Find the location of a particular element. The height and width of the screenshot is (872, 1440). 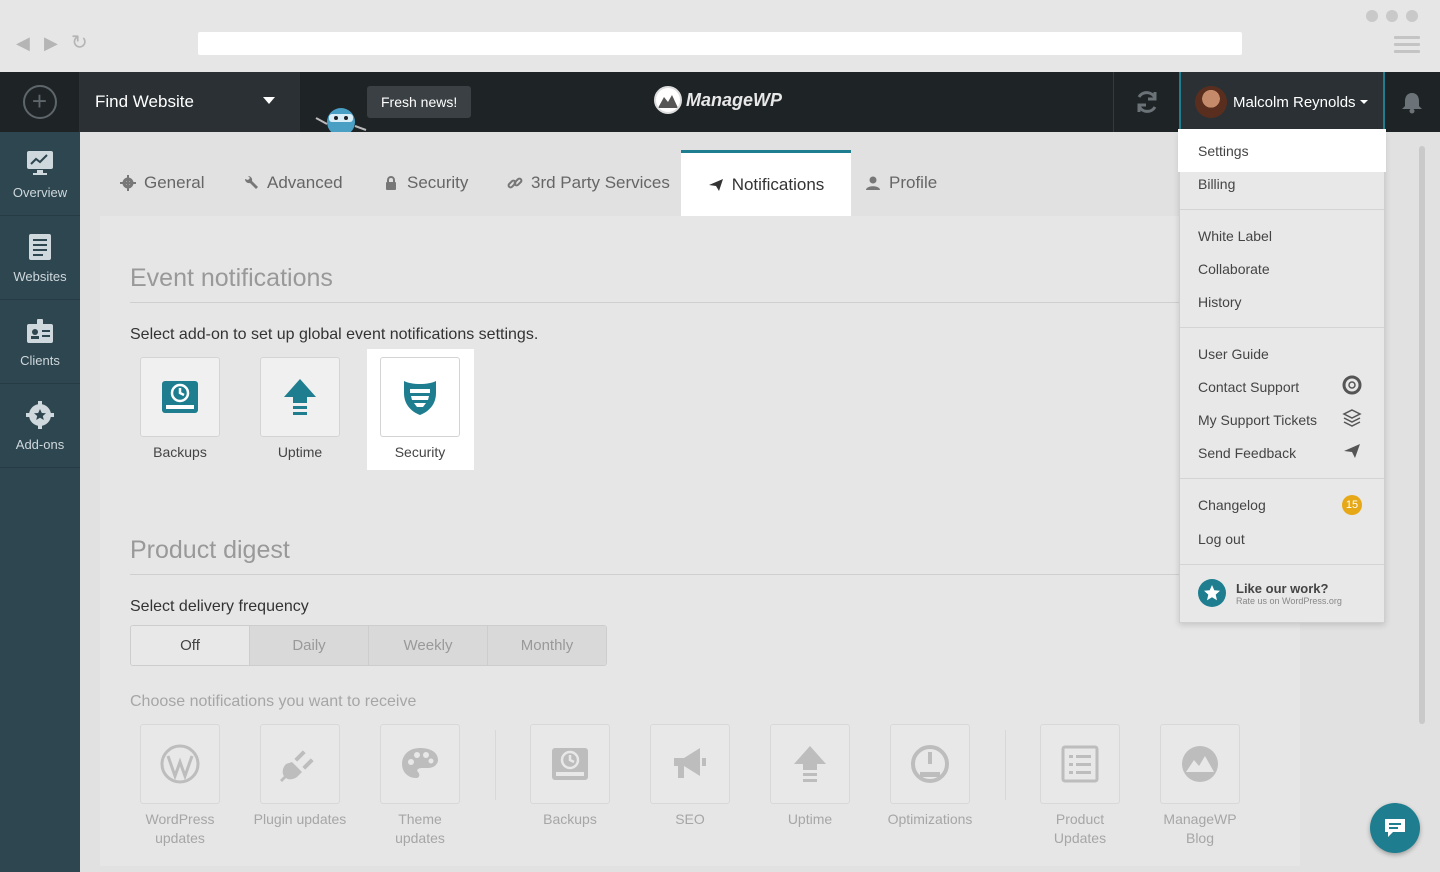

notify-wordpress-updates-button is located at coordinates (180, 764).